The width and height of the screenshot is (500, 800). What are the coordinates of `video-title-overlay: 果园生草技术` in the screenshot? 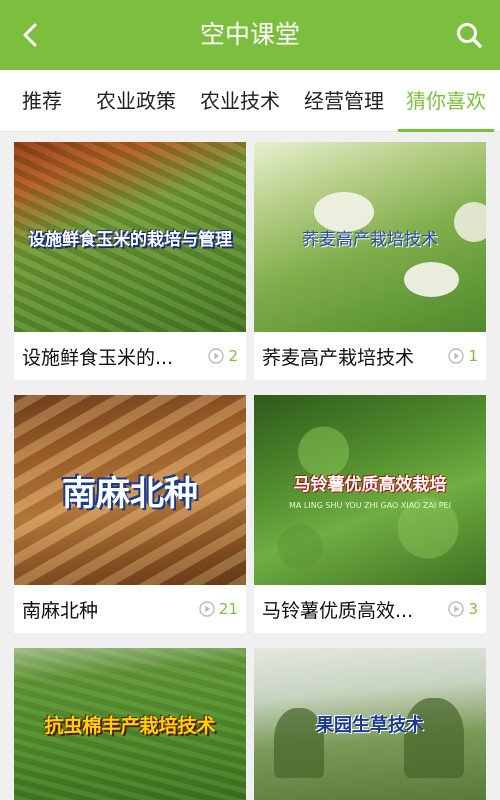 It's located at (370, 725).